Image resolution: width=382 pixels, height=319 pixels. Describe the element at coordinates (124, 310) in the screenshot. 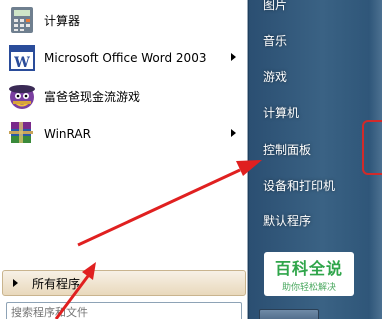

I see `search-input` at that location.